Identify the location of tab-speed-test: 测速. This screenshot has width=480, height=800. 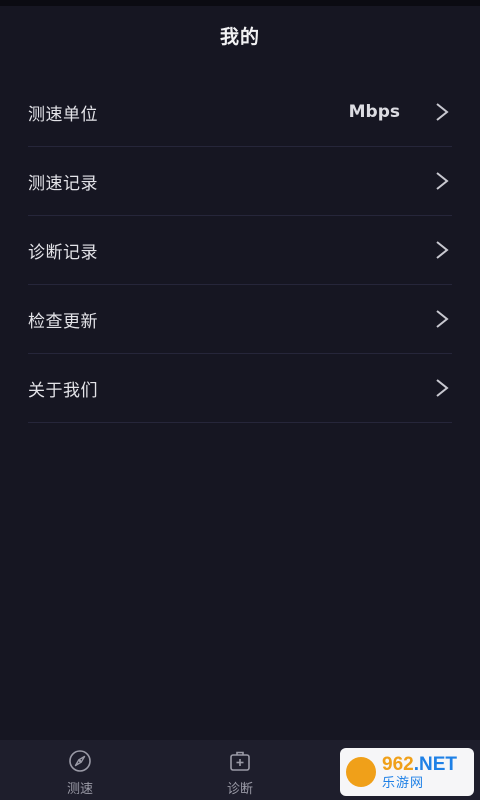
(80, 770).